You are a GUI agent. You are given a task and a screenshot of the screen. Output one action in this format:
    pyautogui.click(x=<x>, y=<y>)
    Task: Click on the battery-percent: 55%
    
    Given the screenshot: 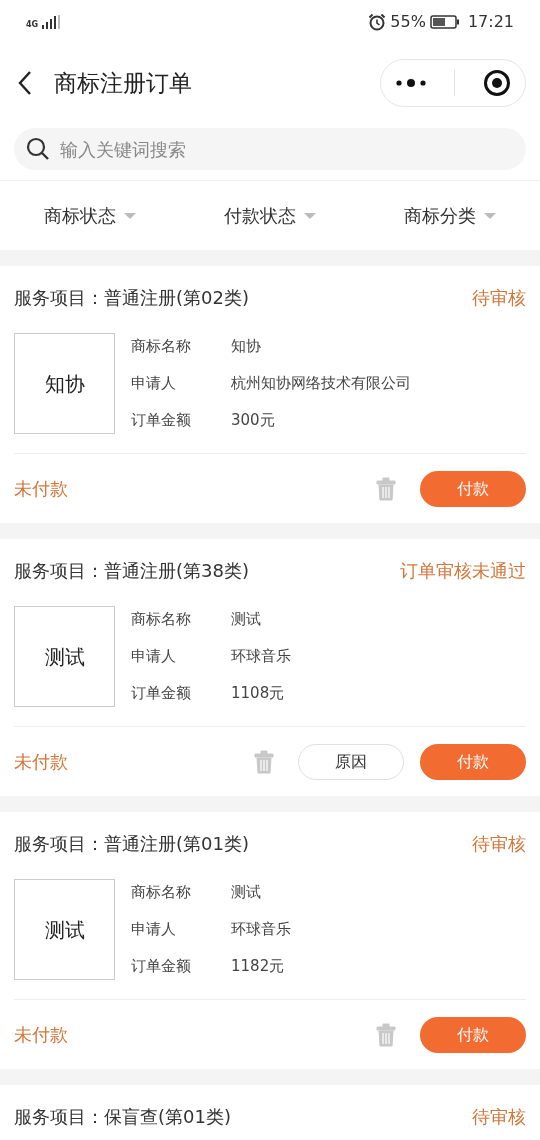 What is the action you would take?
    pyautogui.click(x=408, y=22)
    